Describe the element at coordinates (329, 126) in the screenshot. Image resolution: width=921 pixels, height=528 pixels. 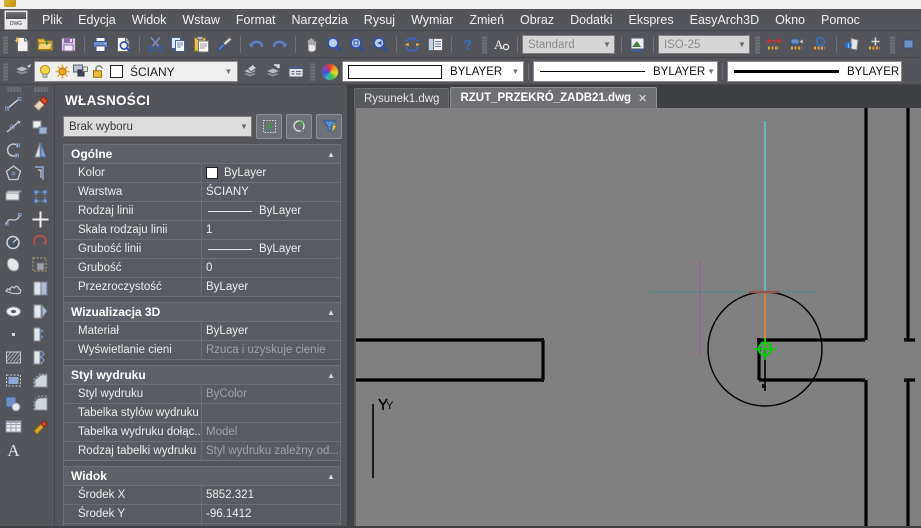
I see `quick-select-icon` at that location.